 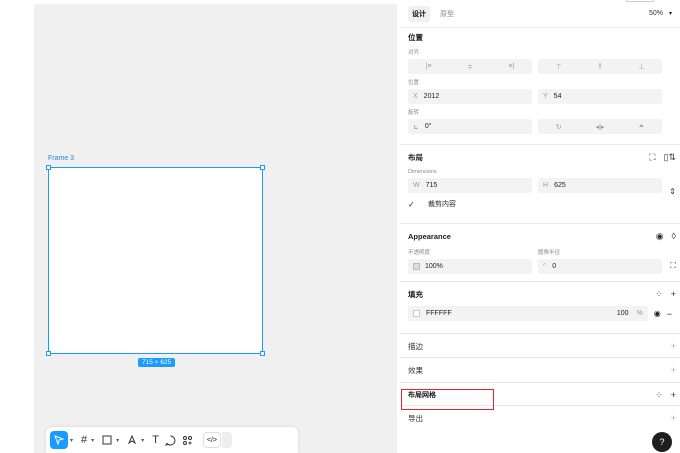 I want to click on rotate-90-icon: ↻, so click(x=558, y=126).